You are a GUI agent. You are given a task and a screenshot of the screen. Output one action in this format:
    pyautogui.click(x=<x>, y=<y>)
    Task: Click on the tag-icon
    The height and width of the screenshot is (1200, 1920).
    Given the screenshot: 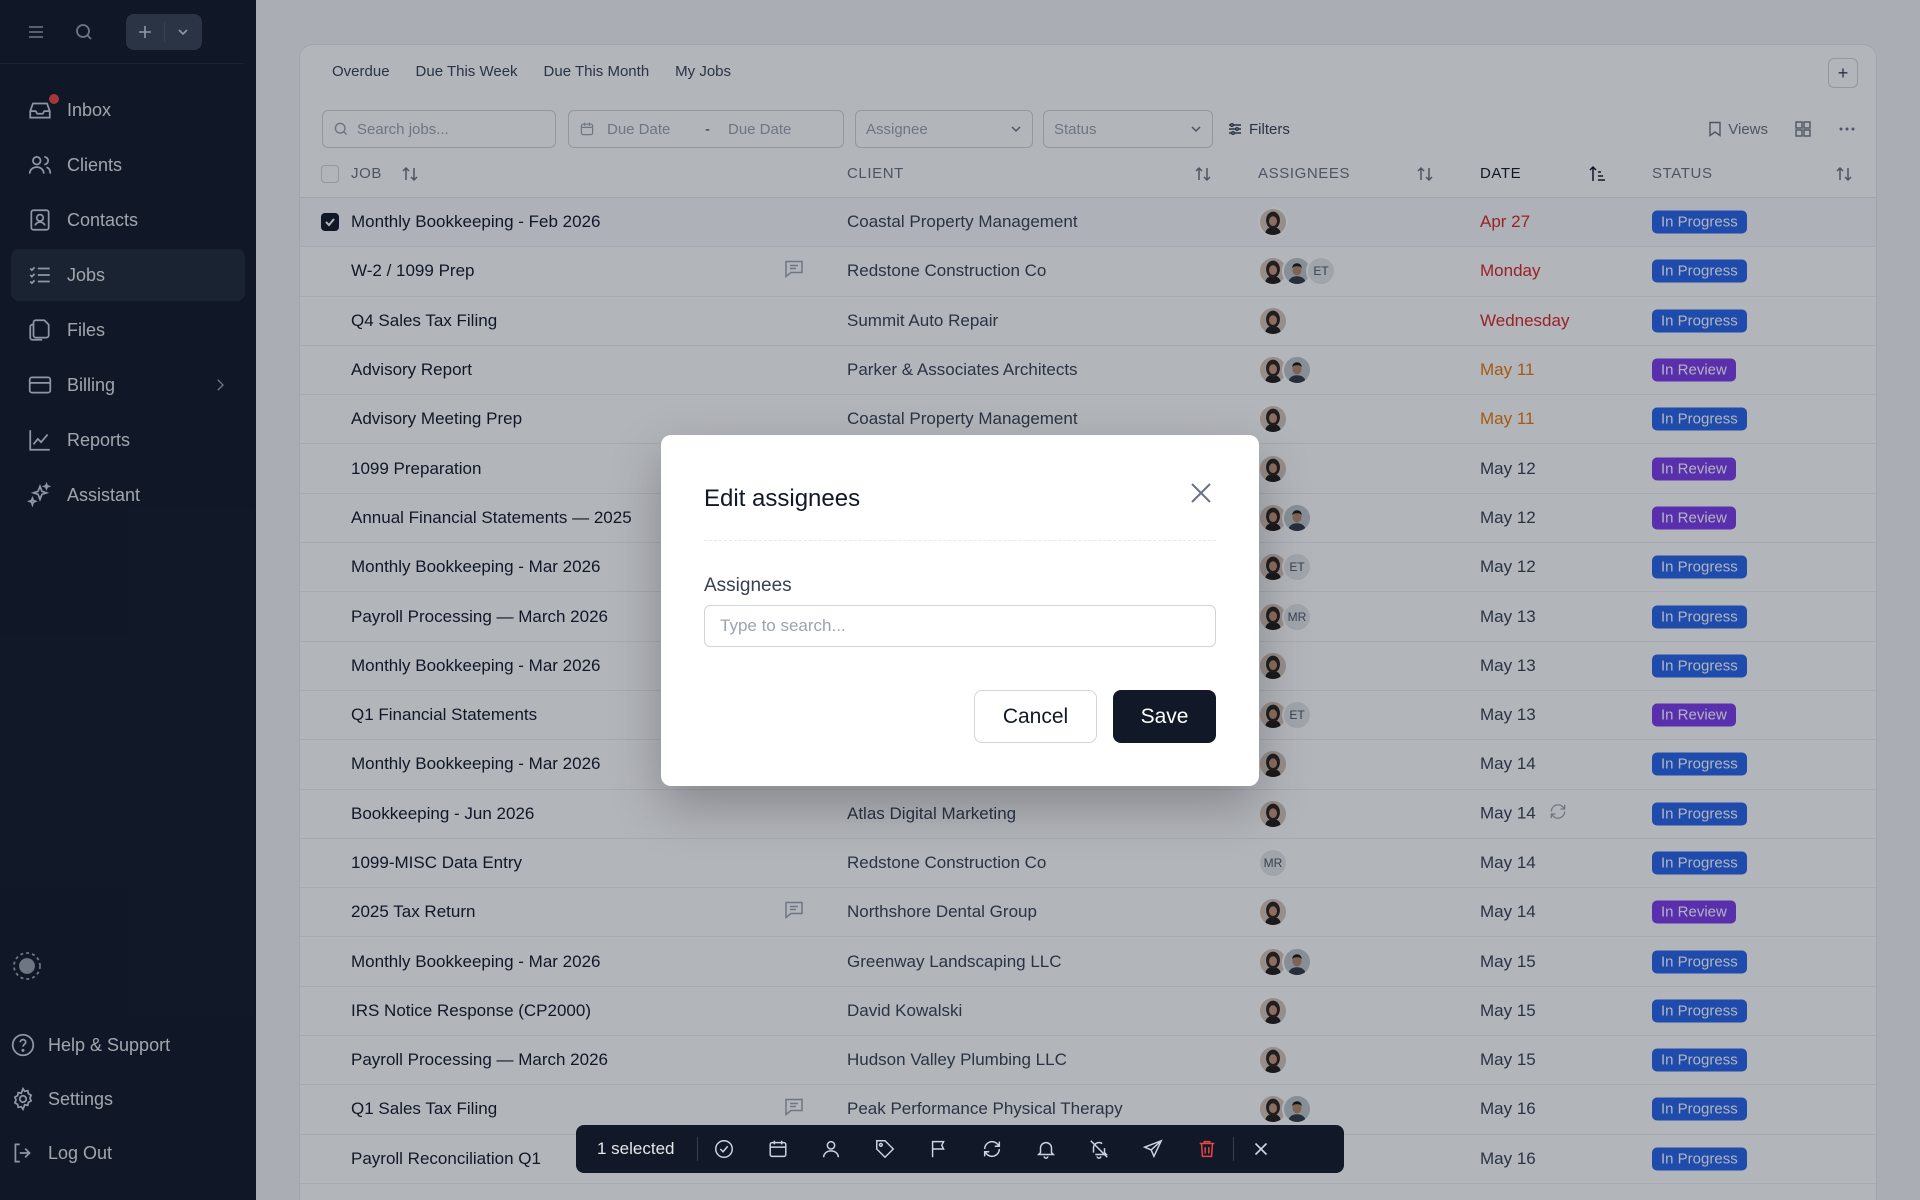 What is the action you would take?
    pyautogui.click(x=885, y=1149)
    